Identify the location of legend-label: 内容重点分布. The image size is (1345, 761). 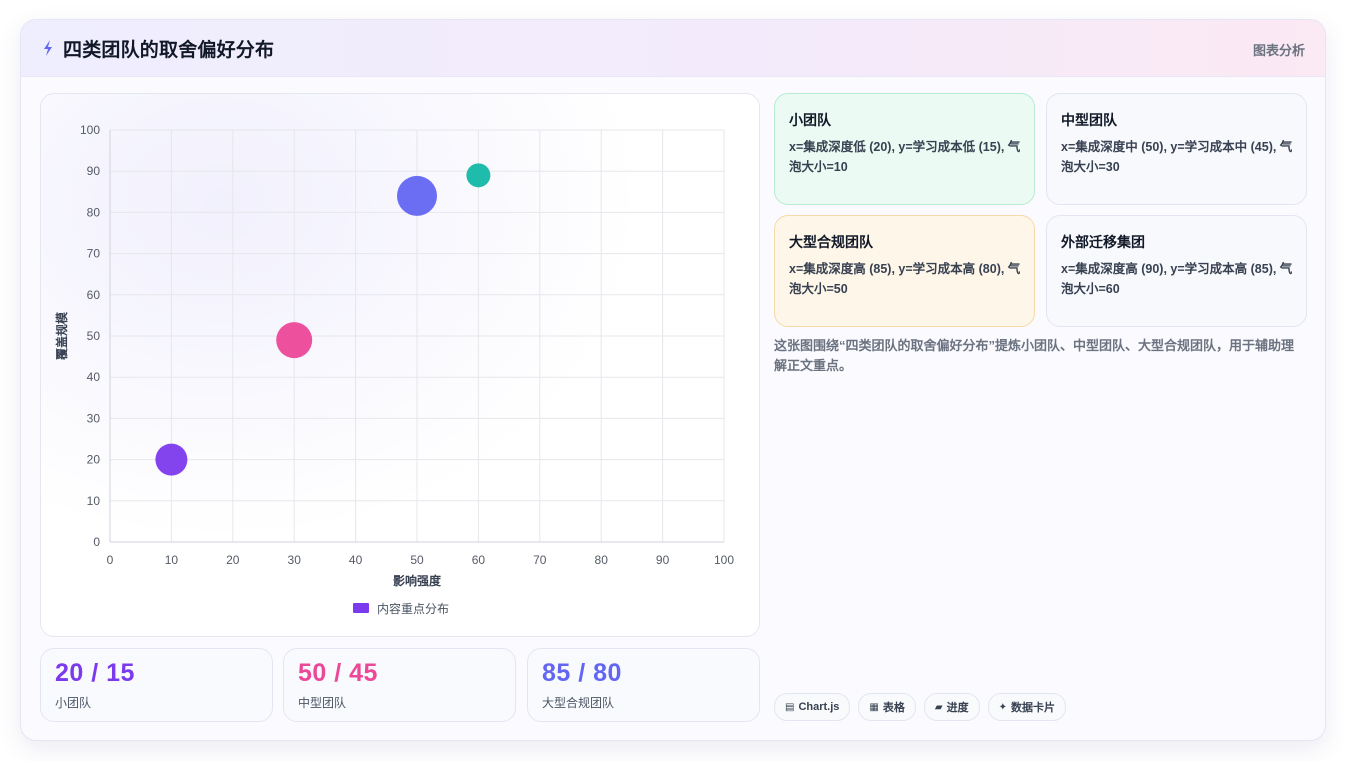
(413, 608).